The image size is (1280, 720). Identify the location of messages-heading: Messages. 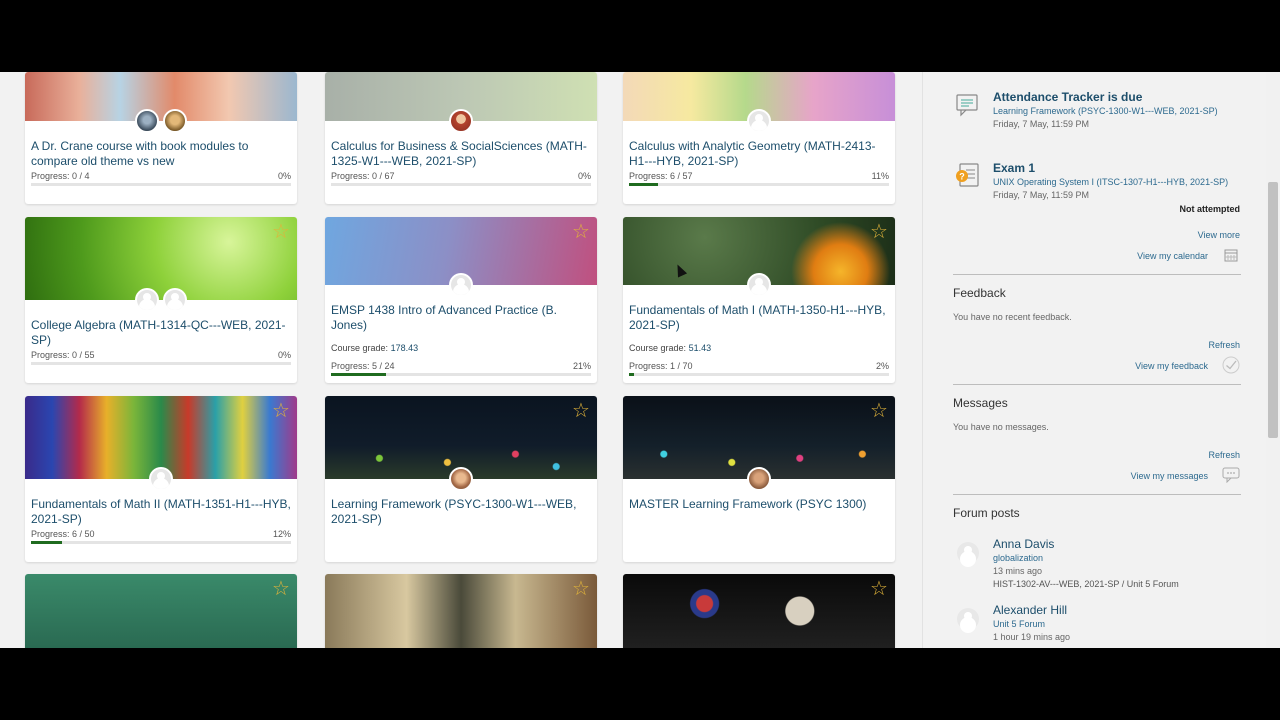
(980, 403).